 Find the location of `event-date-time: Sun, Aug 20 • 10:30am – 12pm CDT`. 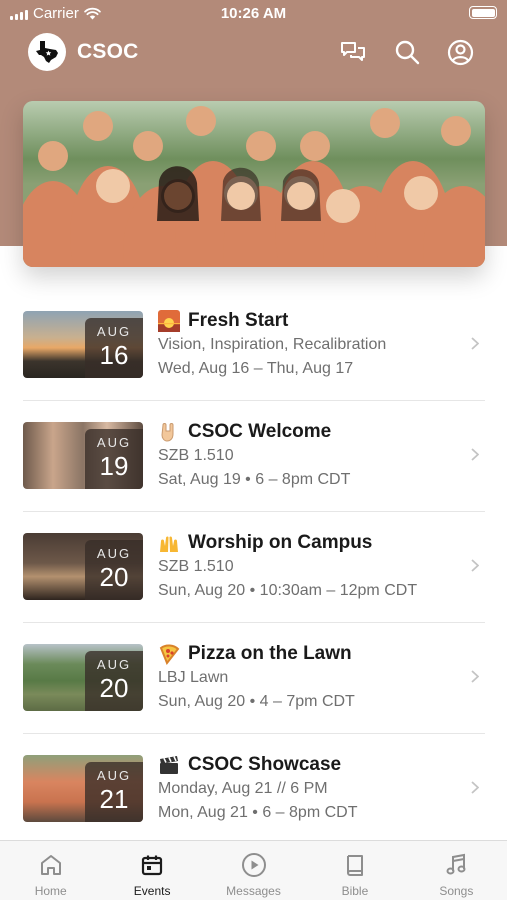

event-date-time: Sun, Aug 20 • 10:30am – 12pm CDT is located at coordinates (288, 590).